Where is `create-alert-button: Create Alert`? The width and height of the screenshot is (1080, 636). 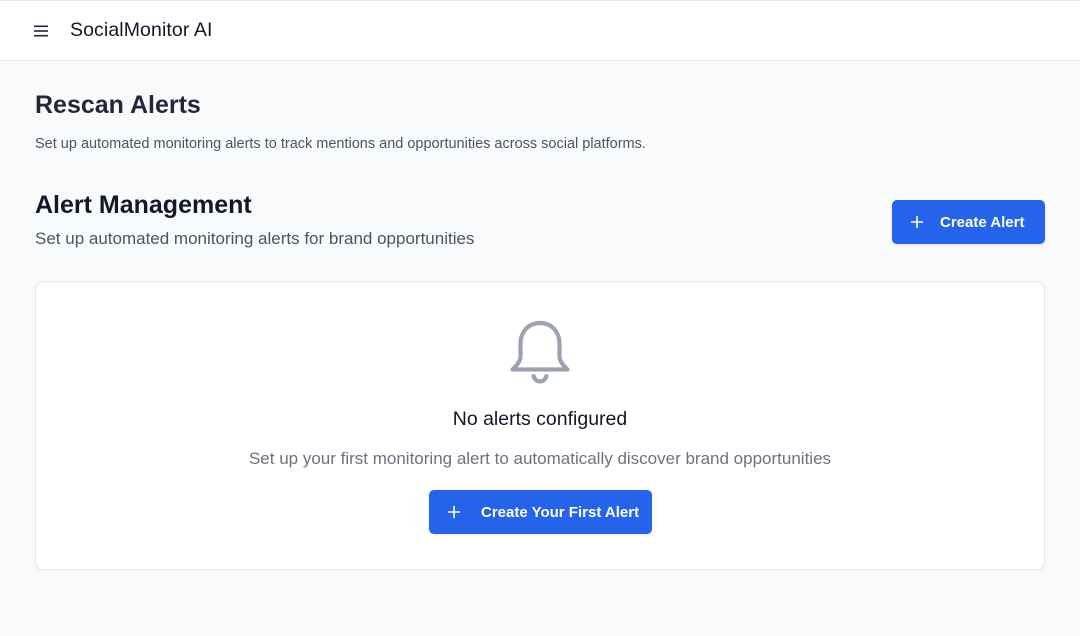
create-alert-button: Create Alert is located at coordinates (968, 222).